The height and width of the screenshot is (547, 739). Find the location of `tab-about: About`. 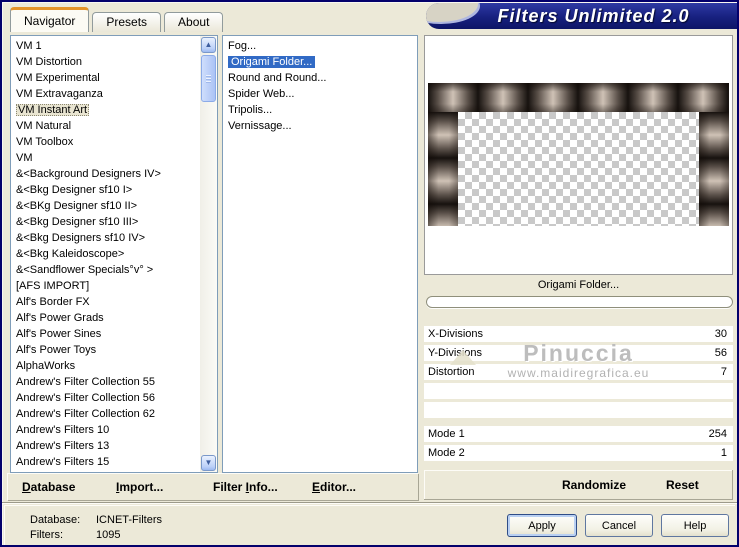

tab-about: About is located at coordinates (194, 22).